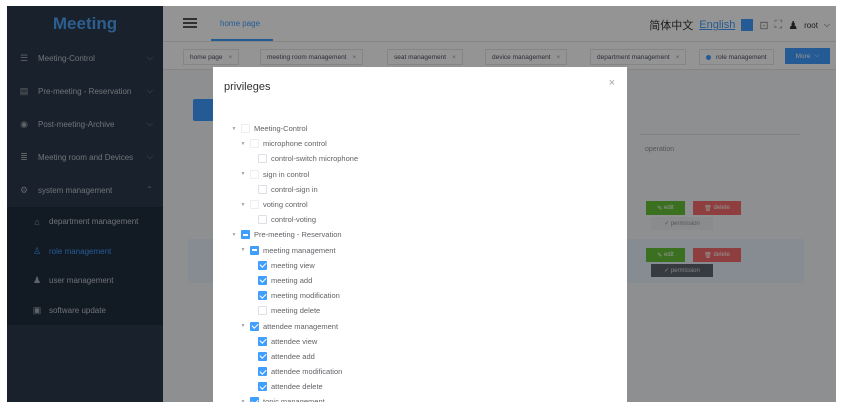 The height and width of the screenshot is (410, 842). I want to click on tree-node-label: control-switch microphone, so click(315, 159).